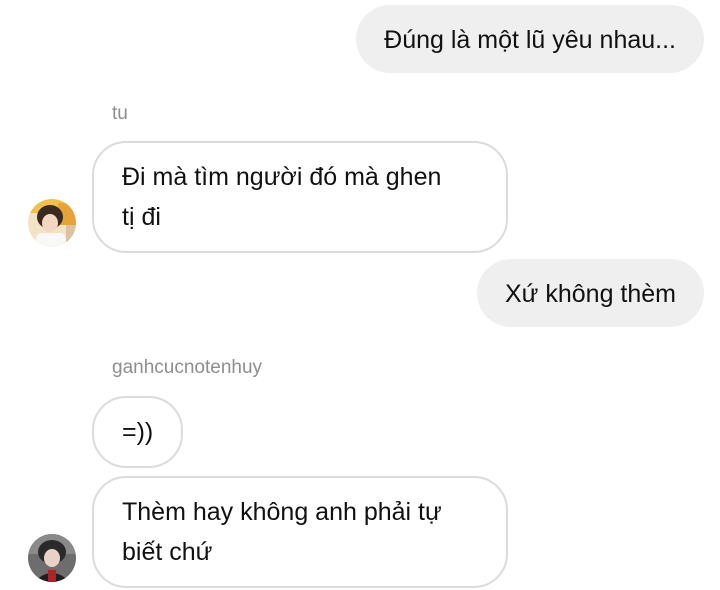  I want to click on sender-name: ganhcucnotenhuy, so click(187, 367).